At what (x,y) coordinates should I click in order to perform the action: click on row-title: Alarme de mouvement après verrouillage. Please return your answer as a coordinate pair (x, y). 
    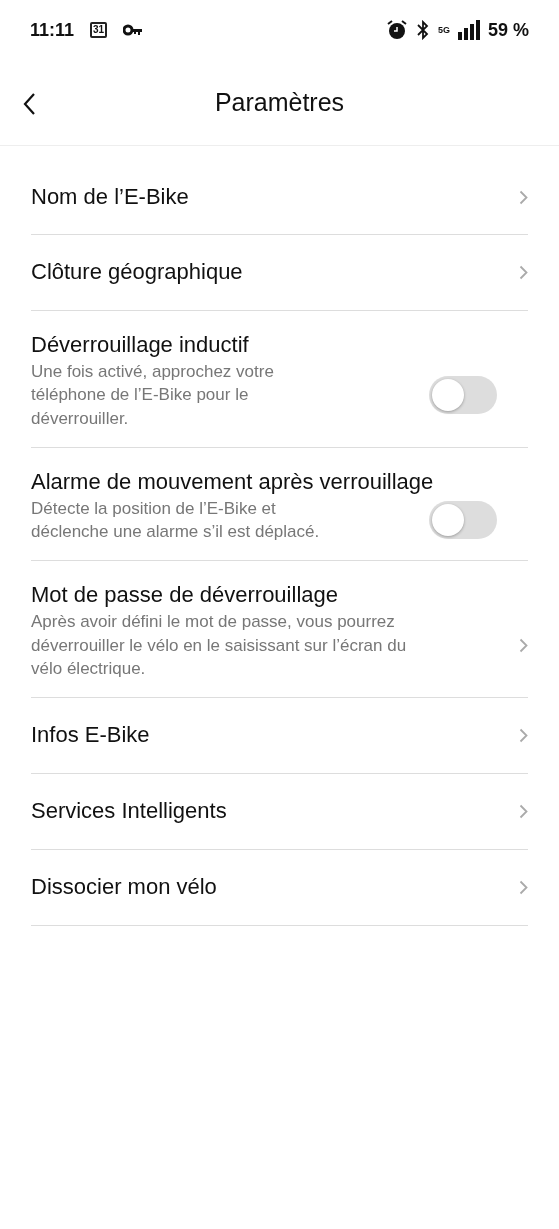
    Looking at the image, I should click on (233, 482).